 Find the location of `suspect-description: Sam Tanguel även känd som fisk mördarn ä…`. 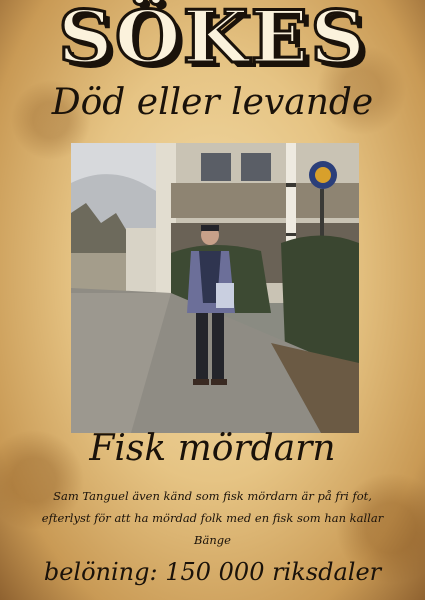

suspect-description: Sam Tanguel även känd som fisk mördarn ä… is located at coordinates (212, 518).